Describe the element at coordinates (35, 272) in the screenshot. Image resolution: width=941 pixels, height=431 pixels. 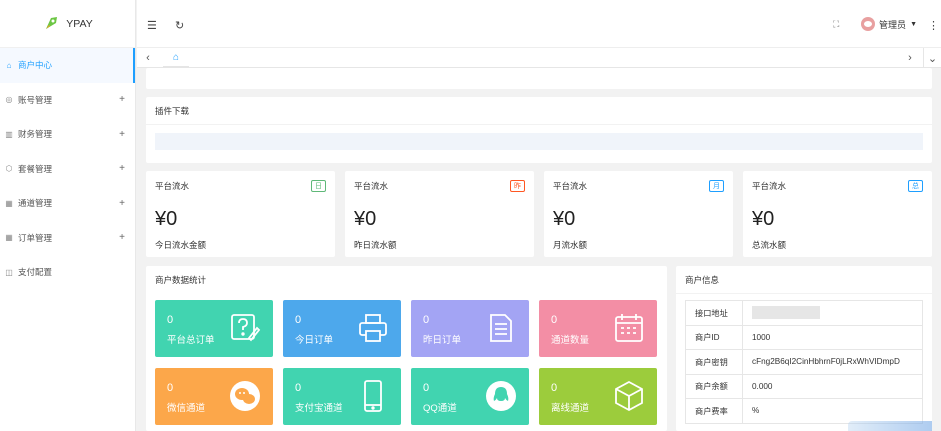
I see `sidebar-item-label: 支付配置` at that location.